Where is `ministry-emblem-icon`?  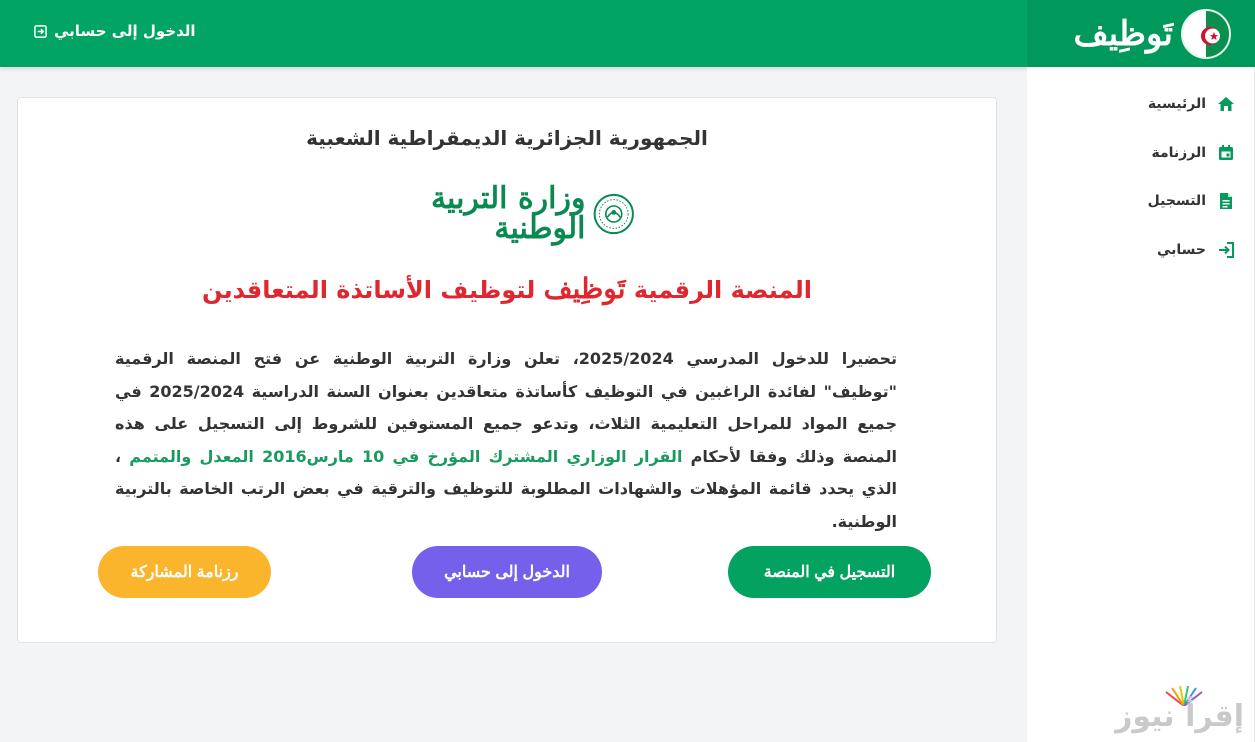 ministry-emblem-icon is located at coordinates (614, 214).